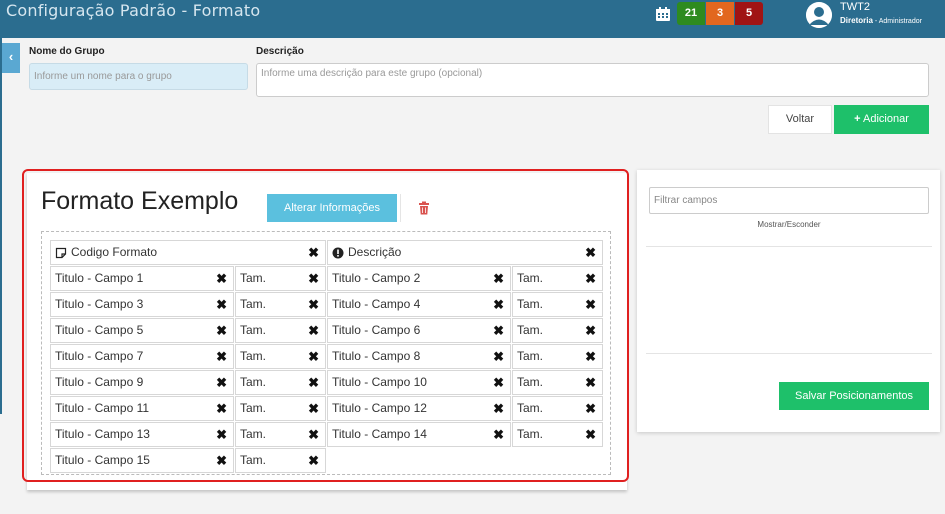 This screenshot has width=945, height=514. I want to click on field-label: Titulo - Campo 9, so click(99, 382).